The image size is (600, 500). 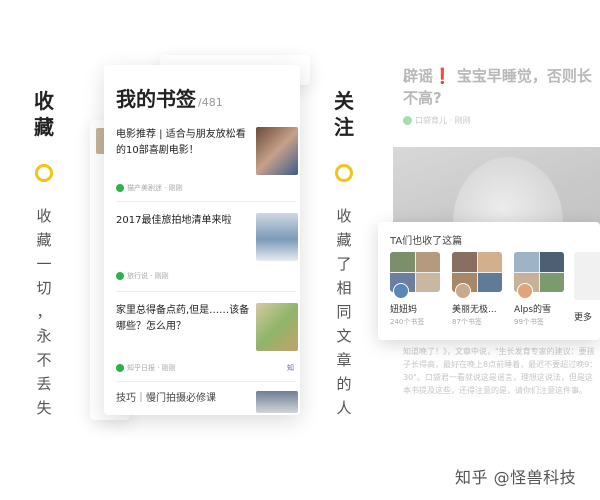 What do you see at coordinates (344, 264) in the screenshot?
I see `caption-char: 了` at bounding box center [344, 264].